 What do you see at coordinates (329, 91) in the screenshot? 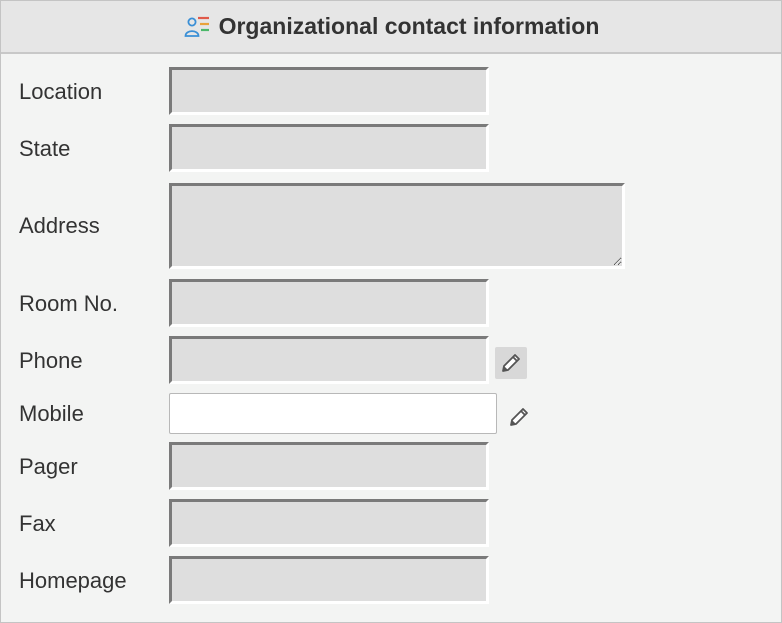
I see `location-field` at bounding box center [329, 91].